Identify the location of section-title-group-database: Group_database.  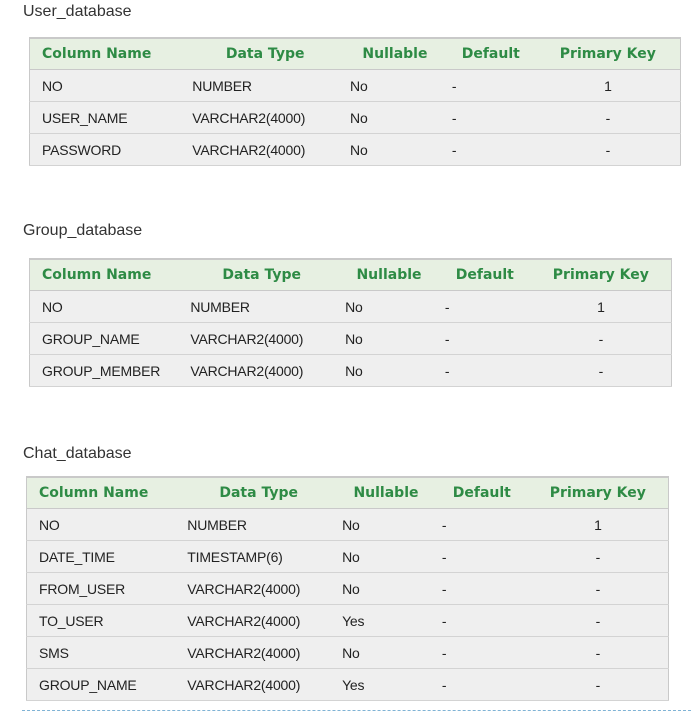
(83, 230).